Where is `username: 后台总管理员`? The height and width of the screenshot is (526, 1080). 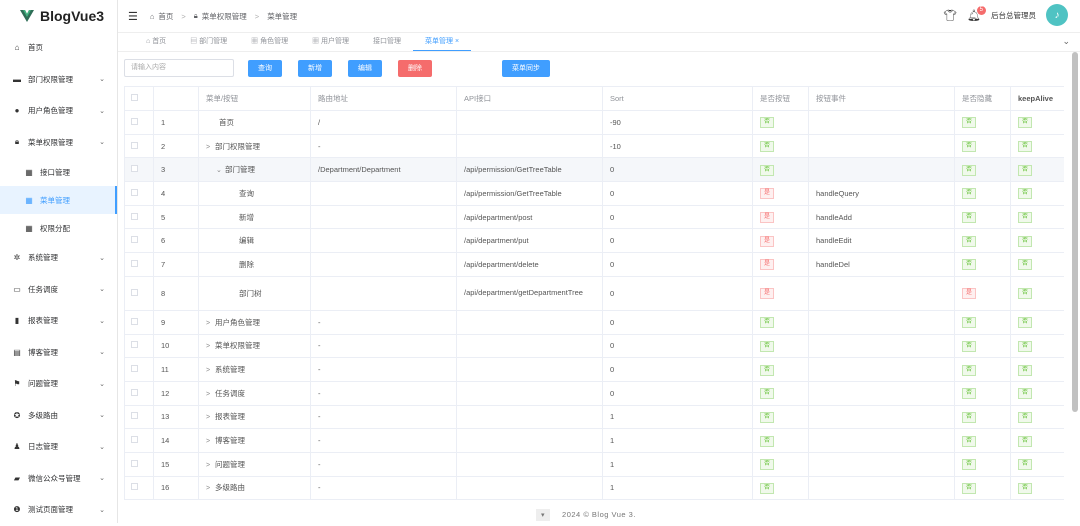 username: 后台总管理员 is located at coordinates (1013, 15).